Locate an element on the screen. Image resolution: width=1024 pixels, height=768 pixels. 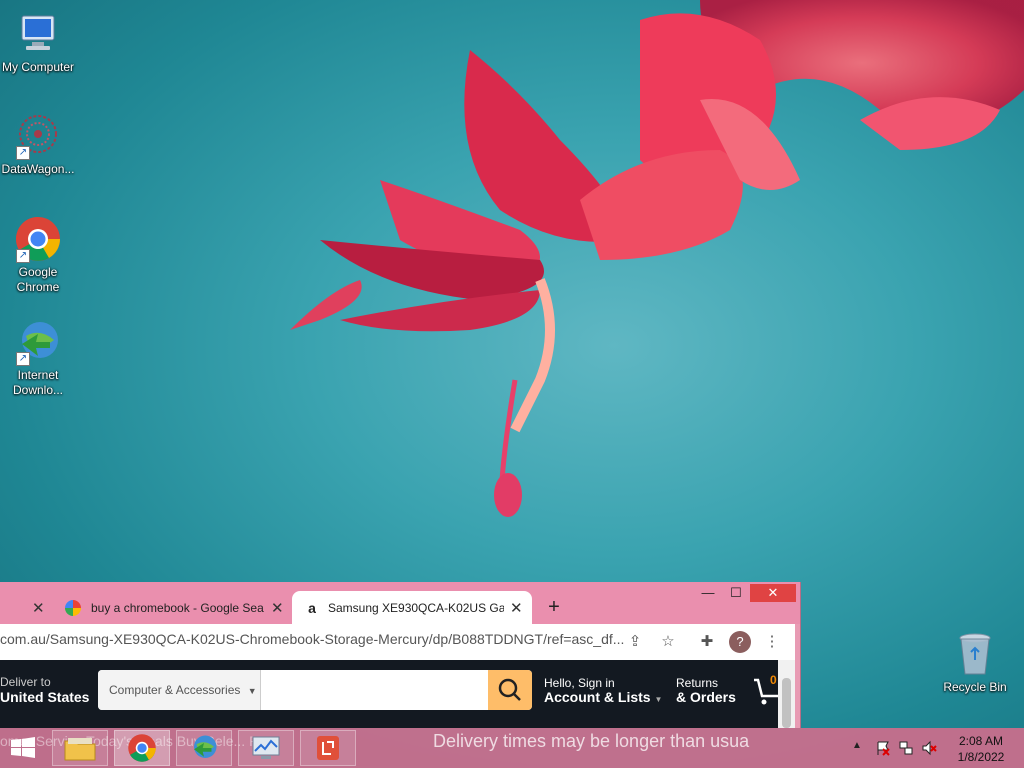
computer-icon is located at coordinates (38, 34).